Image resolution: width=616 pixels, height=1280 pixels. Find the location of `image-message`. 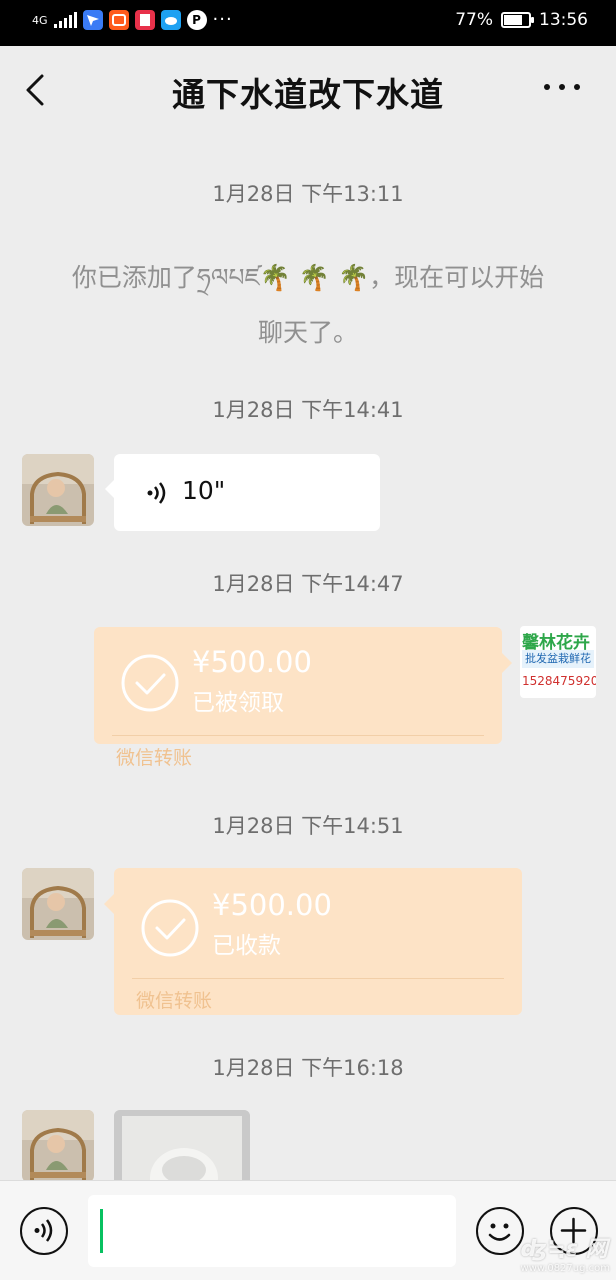

image-message is located at coordinates (182, 1145).